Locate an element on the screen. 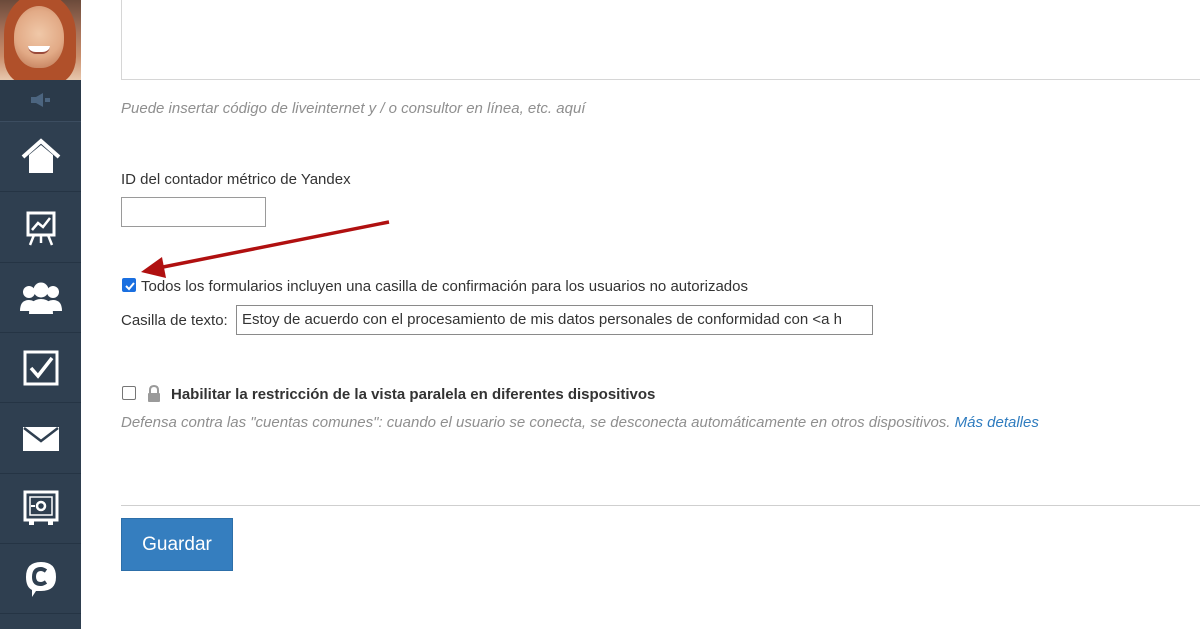  sidebar-item-chat is located at coordinates (40, 579).